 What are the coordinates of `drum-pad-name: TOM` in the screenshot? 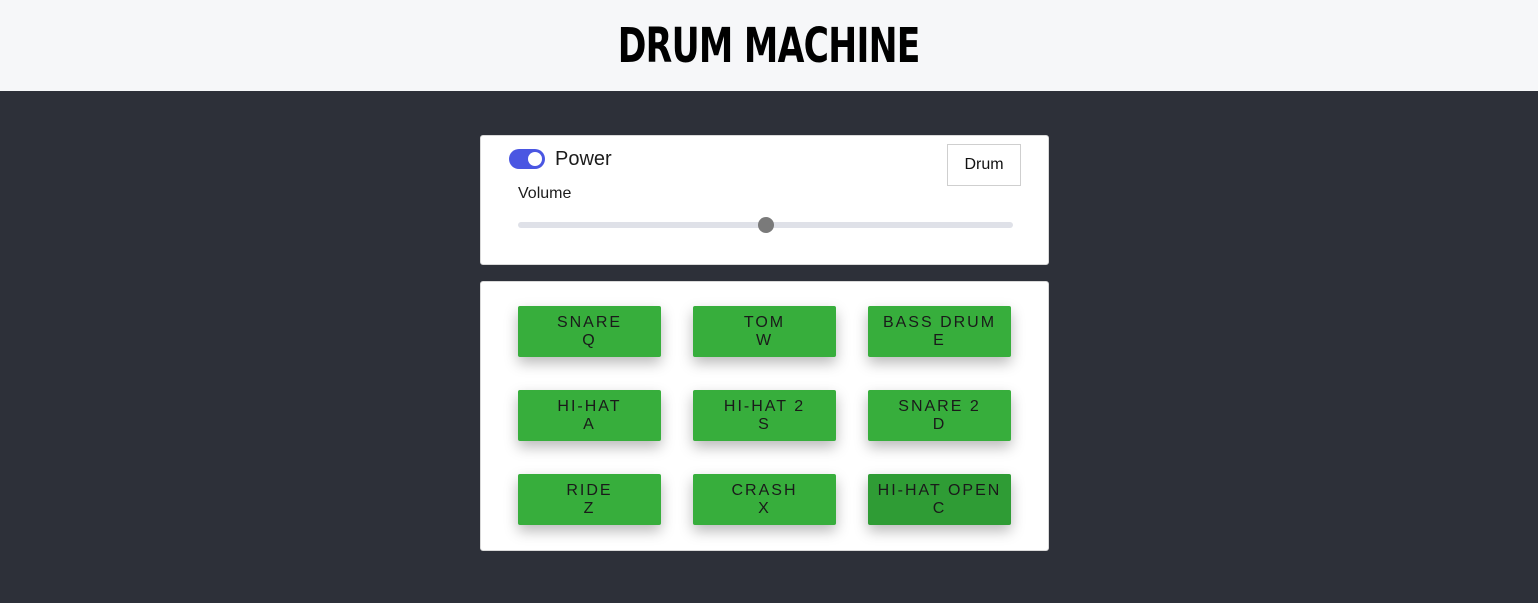 It's located at (764, 322).